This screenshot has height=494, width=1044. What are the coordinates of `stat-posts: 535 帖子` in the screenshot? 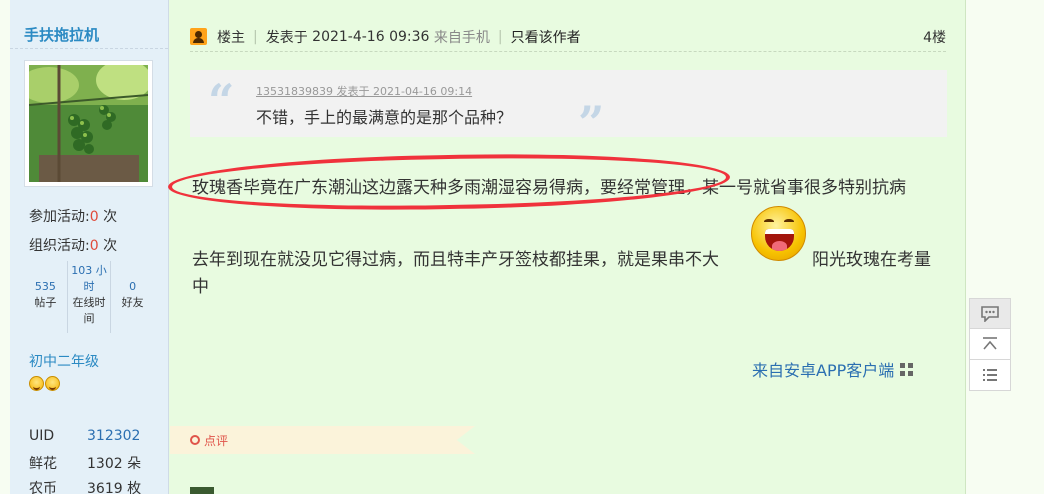 It's located at (45, 297).